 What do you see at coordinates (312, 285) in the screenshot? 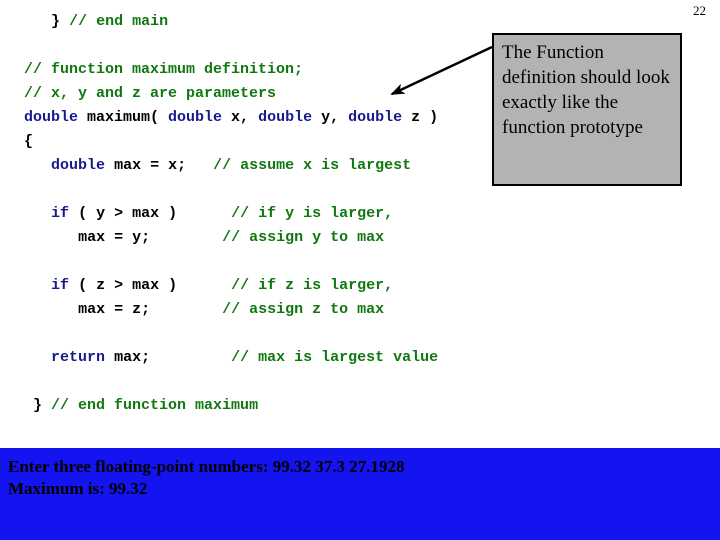
I see `code-comment: // if z is larger,` at bounding box center [312, 285].